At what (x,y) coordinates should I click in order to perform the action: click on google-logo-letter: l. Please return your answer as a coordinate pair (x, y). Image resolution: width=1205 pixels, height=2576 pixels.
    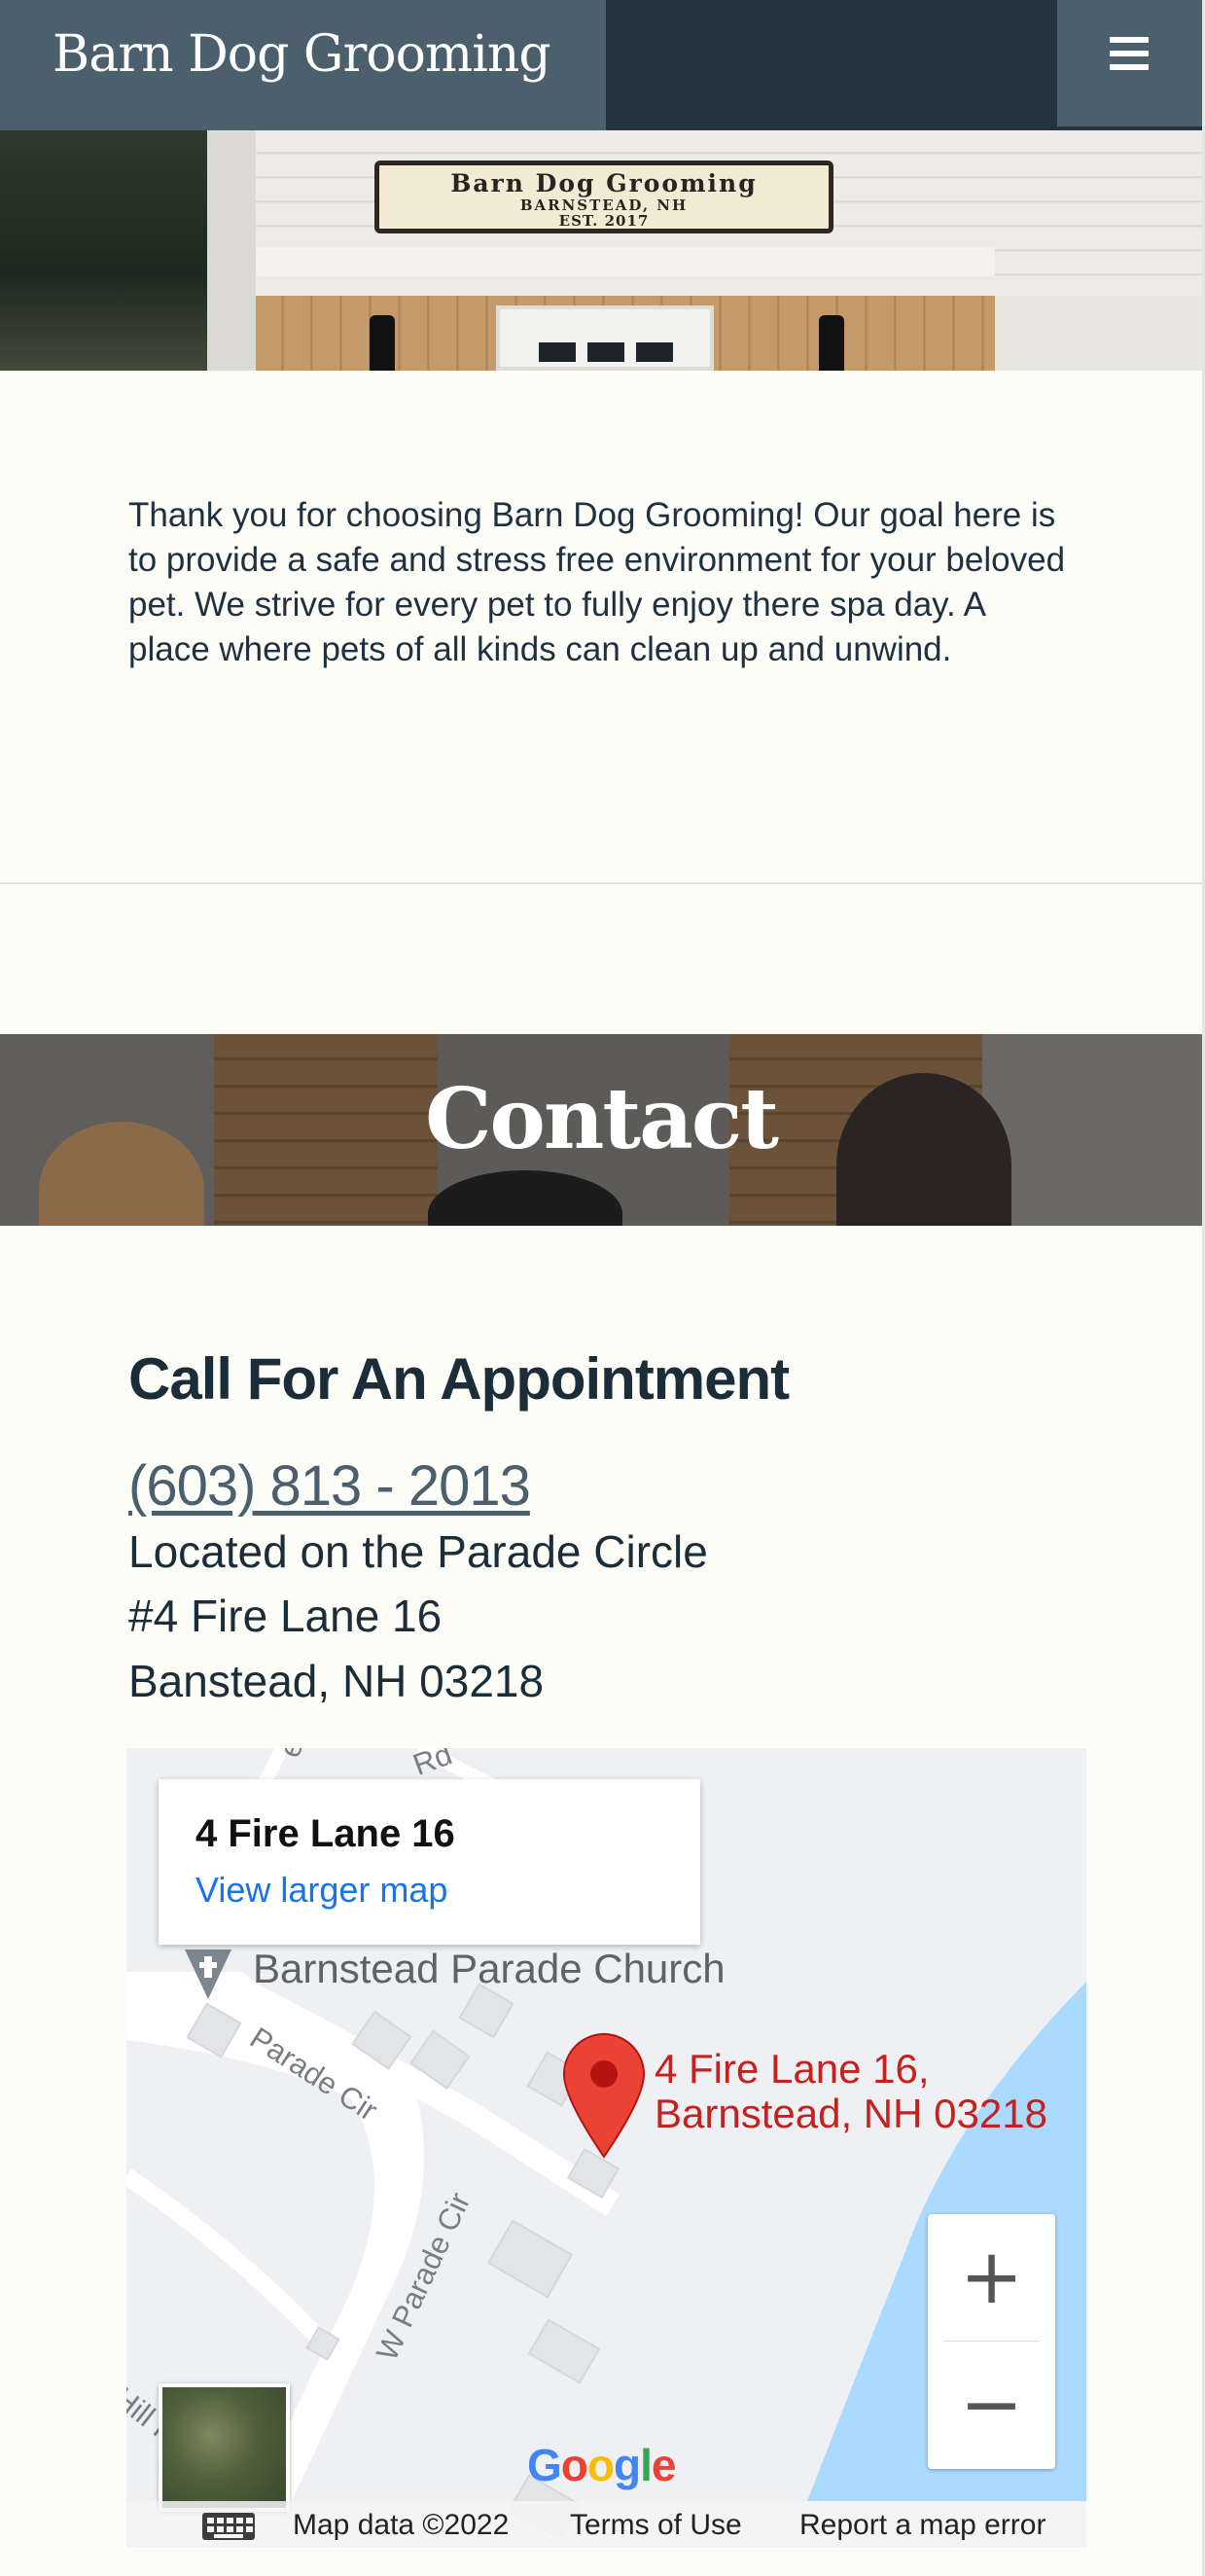
    Looking at the image, I should click on (646, 2465).